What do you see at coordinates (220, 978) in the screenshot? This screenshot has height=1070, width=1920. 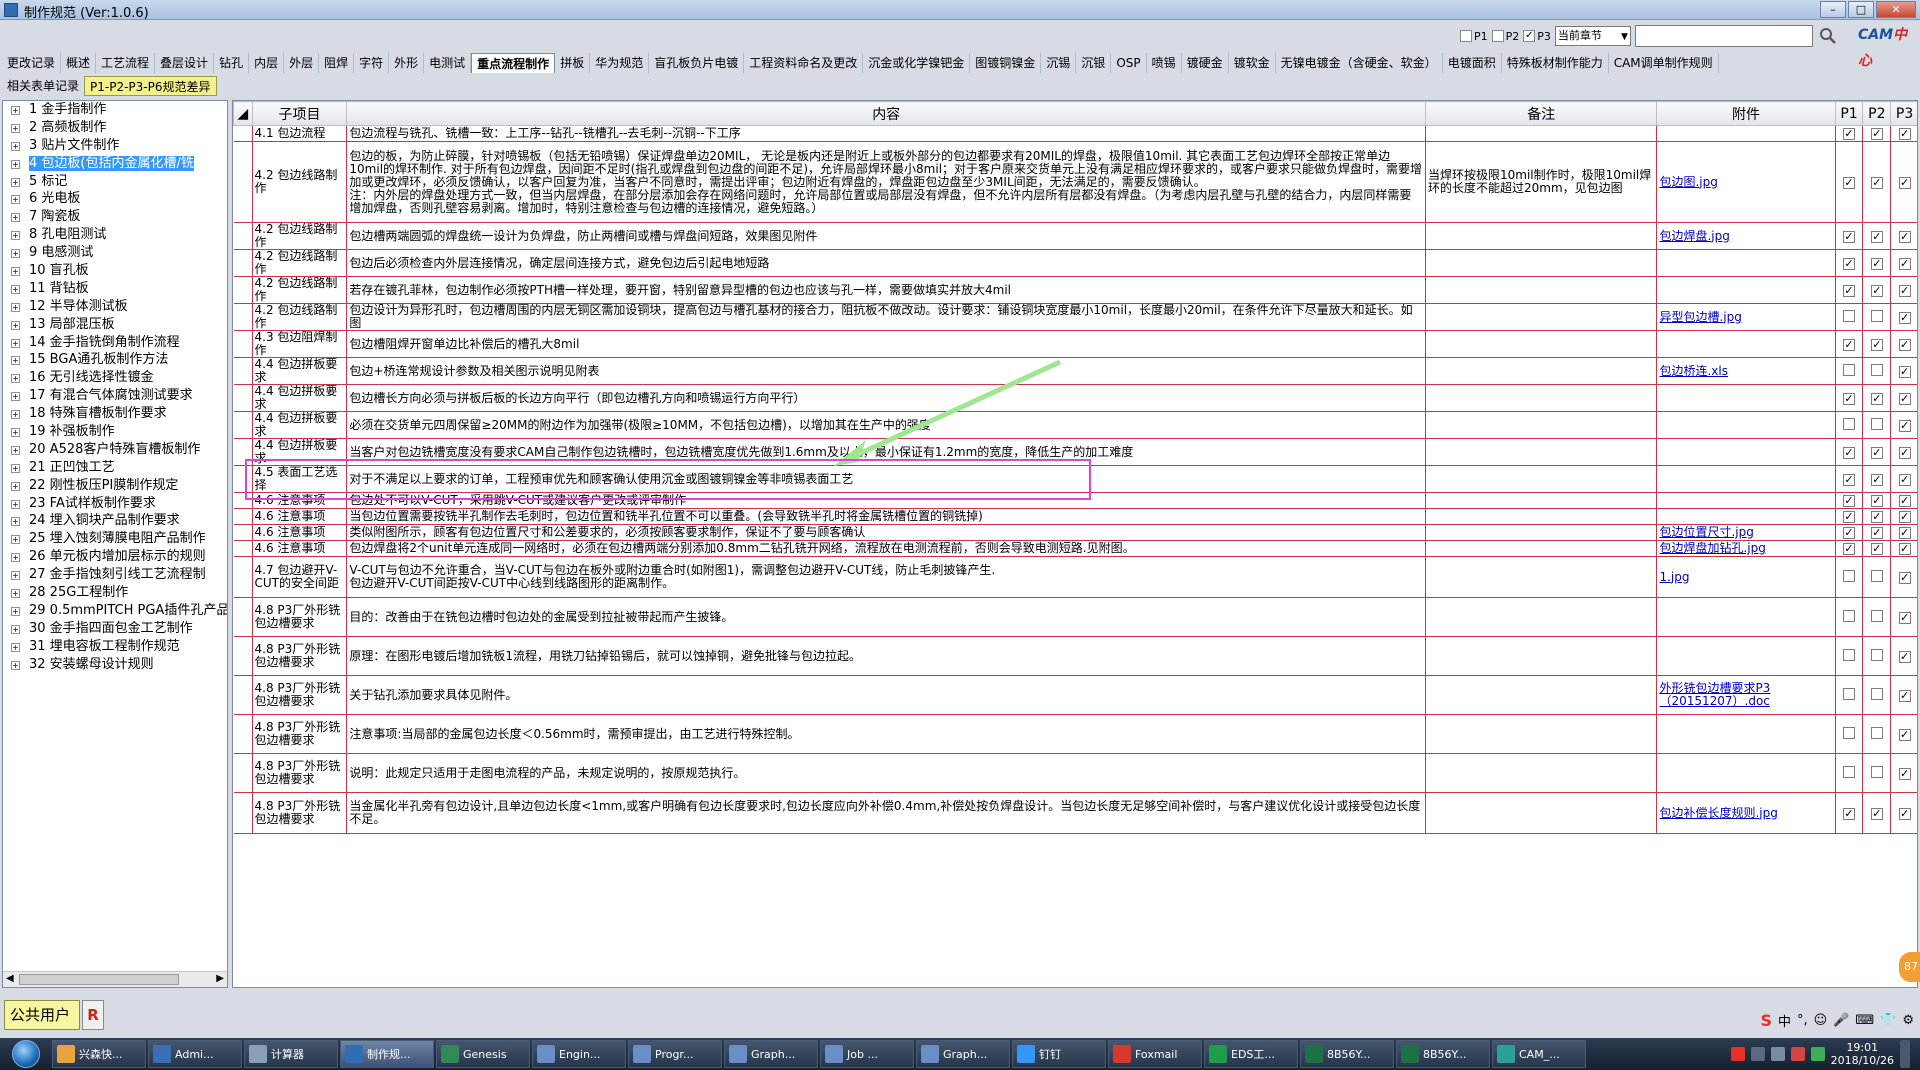 I see `scroll-right-icon: ▶` at bounding box center [220, 978].